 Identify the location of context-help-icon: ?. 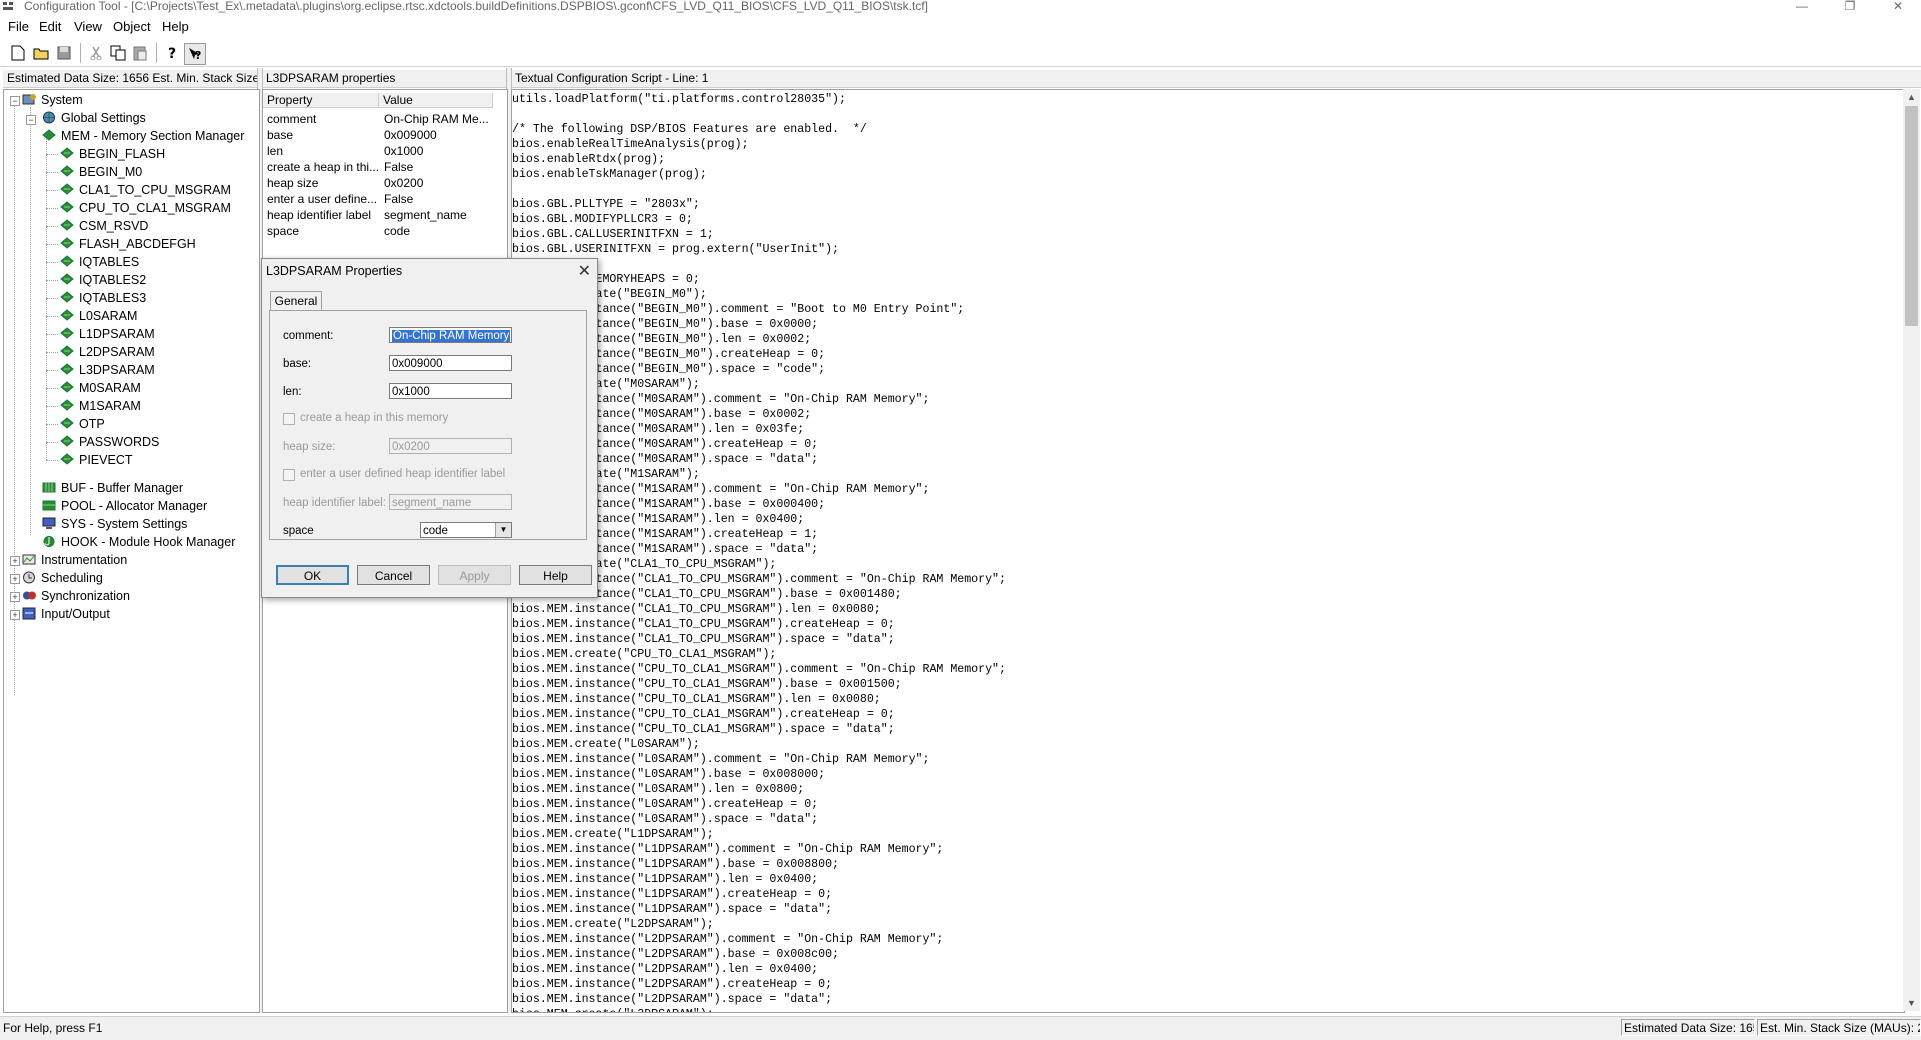
(195, 54).